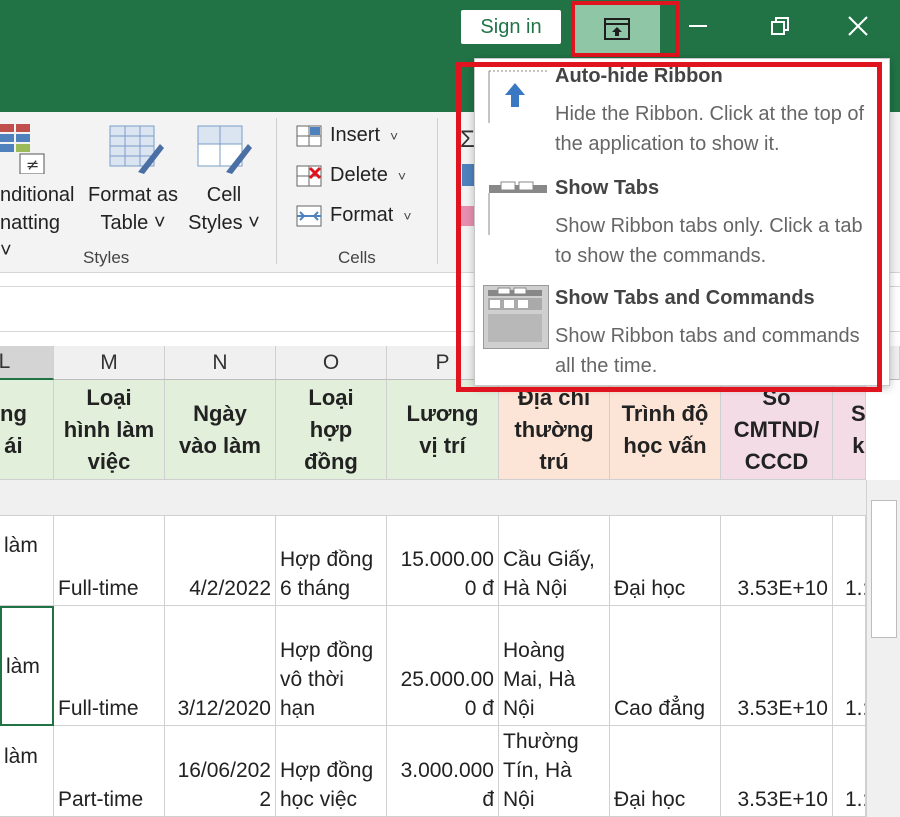  I want to click on cell-L1: làm, so click(27, 561).